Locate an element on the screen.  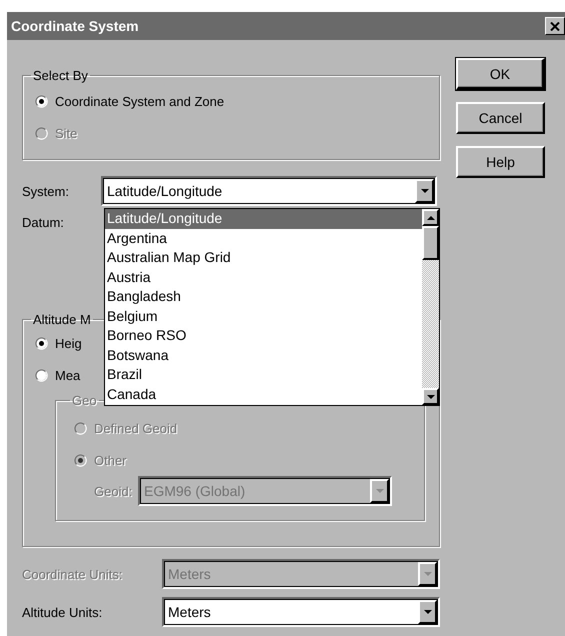
field-label: Datum: is located at coordinates (43, 222).